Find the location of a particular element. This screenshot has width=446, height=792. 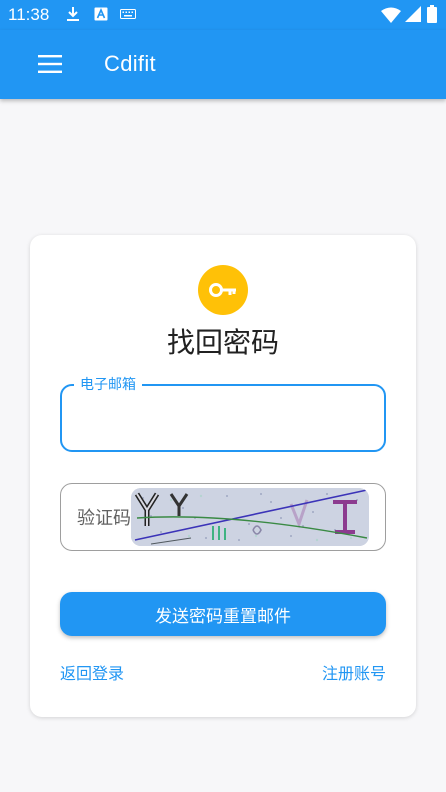

send-reset-email-button: 发送密码重置邮件 is located at coordinates (223, 614).